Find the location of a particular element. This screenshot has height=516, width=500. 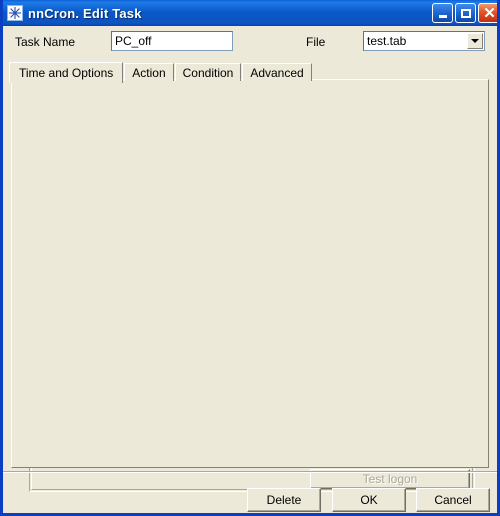

close-button: ✕ is located at coordinates (487, 13).